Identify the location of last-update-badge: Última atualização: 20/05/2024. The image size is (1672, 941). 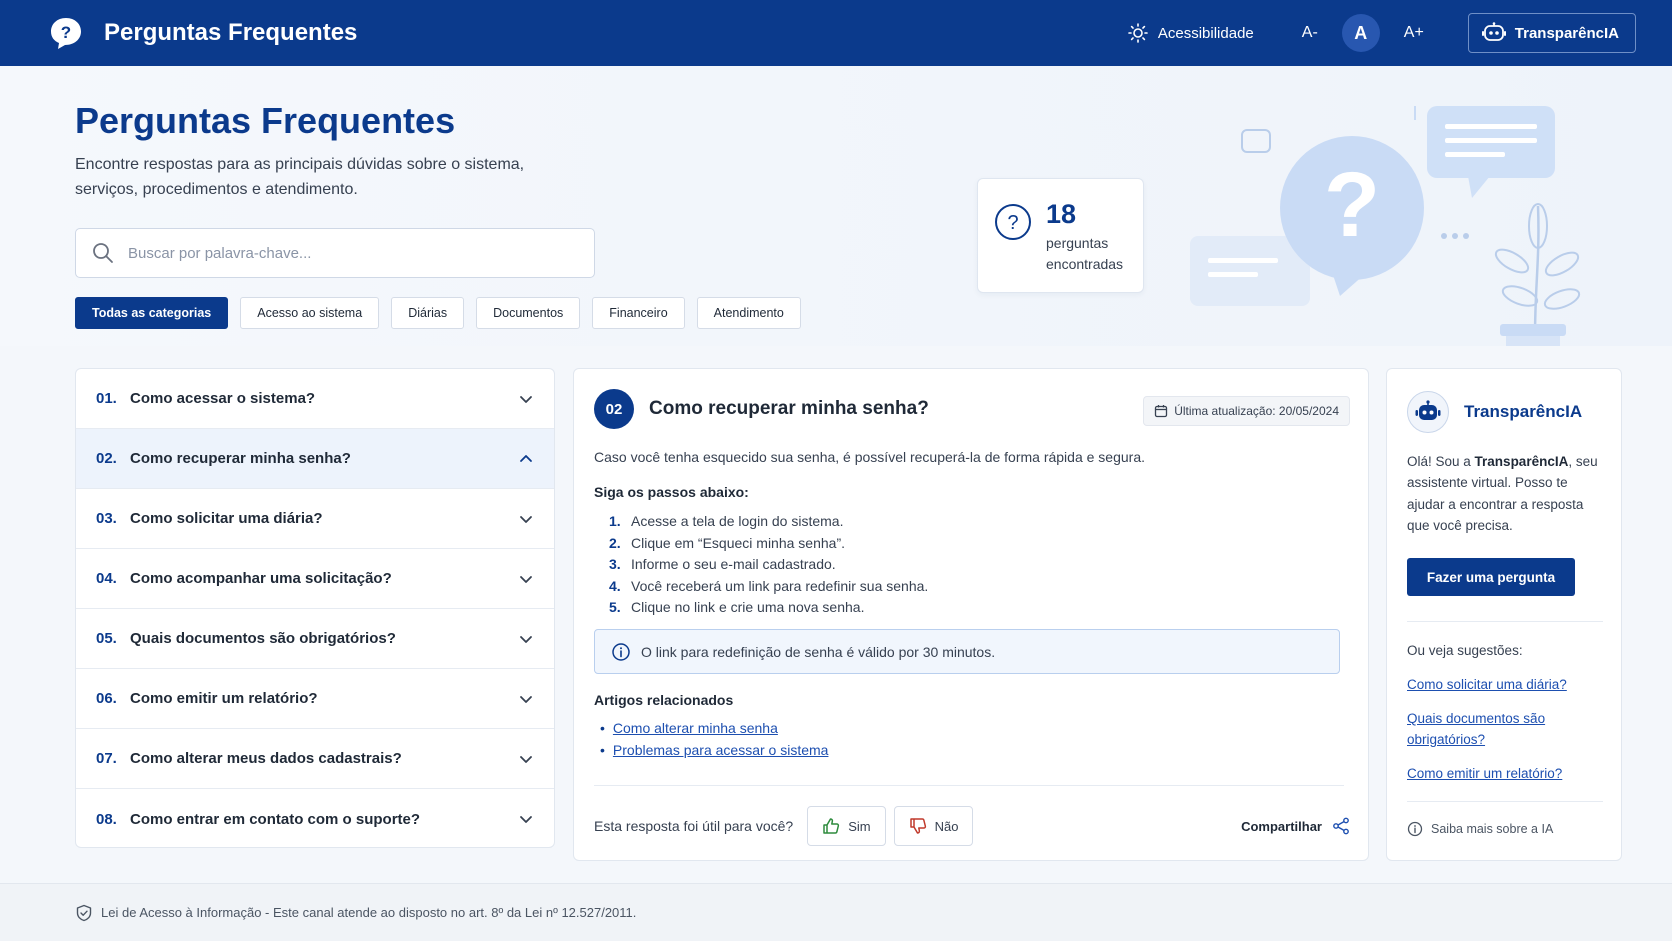
(1246, 411).